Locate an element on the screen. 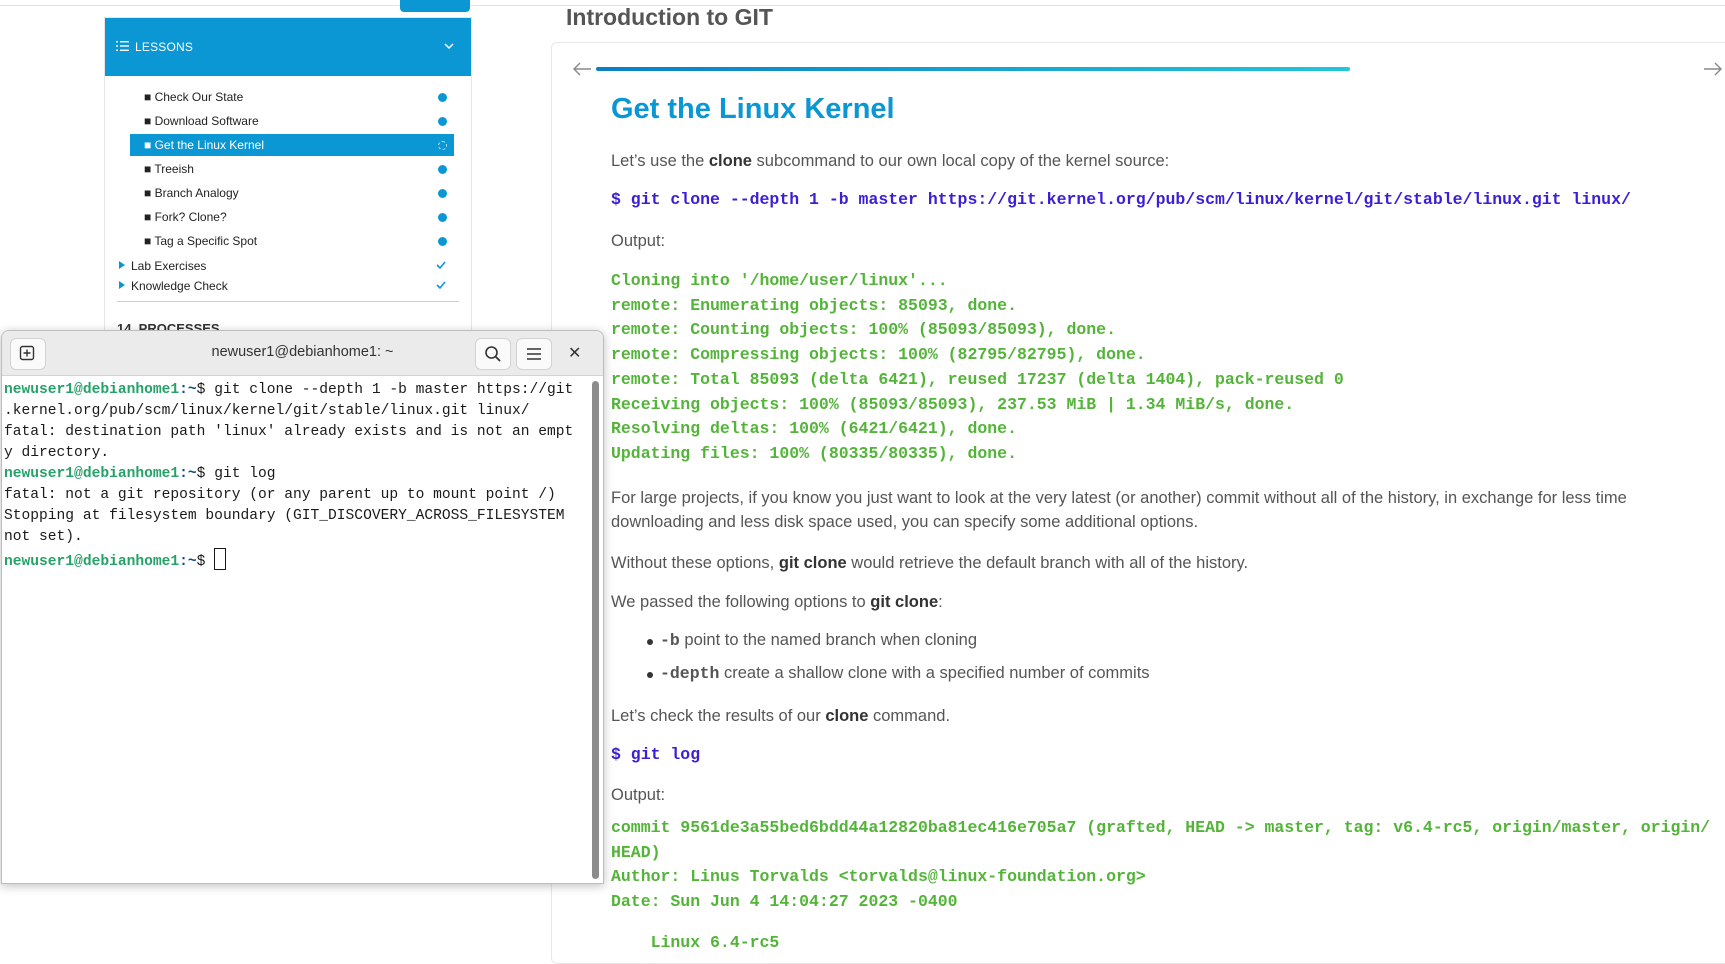  arrow-right-icon is located at coordinates (1713, 69).